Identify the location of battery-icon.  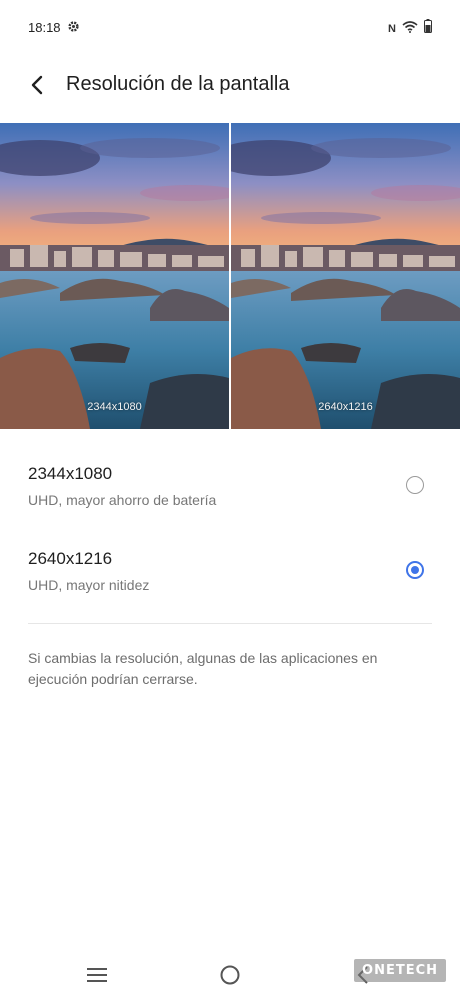
(428, 28).